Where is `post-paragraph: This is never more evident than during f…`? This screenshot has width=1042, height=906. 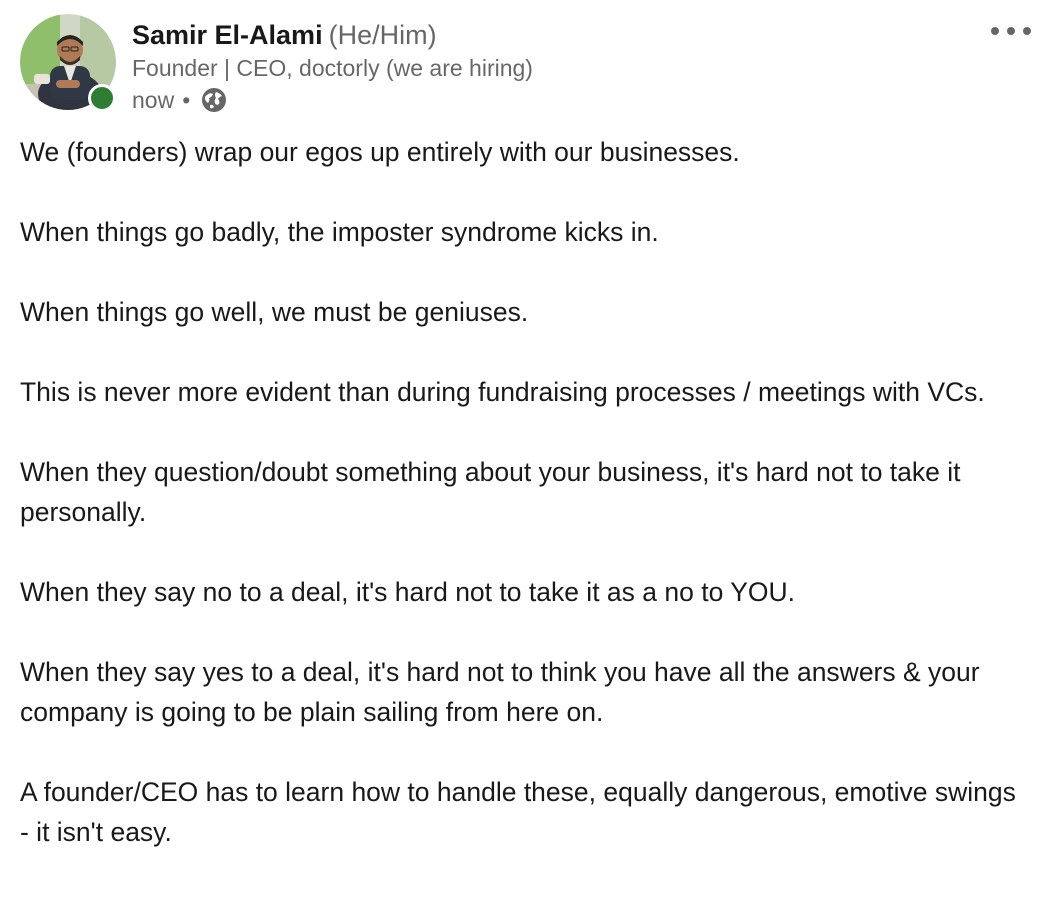
post-paragraph: This is never more evident than during f… is located at coordinates (502, 392).